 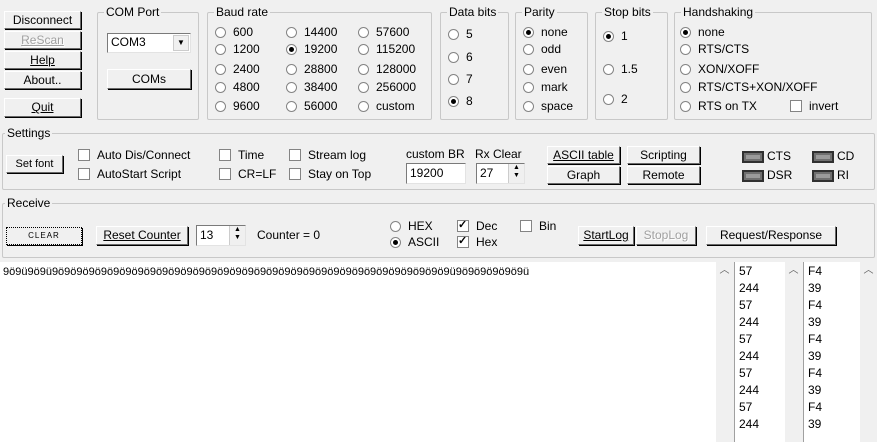 What do you see at coordinates (606, 235) in the screenshot?
I see `startlog-button: StartLog` at bounding box center [606, 235].